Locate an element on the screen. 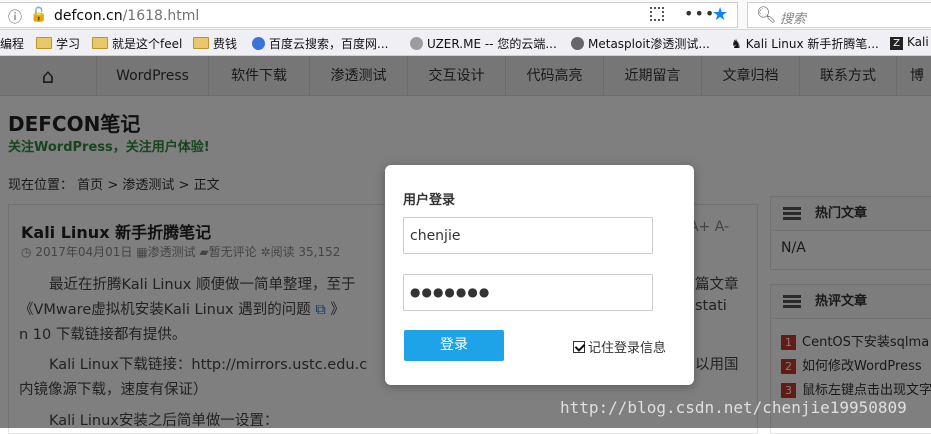 The height and width of the screenshot is (434, 931). password-field: ●●●●●●● is located at coordinates (528, 292).